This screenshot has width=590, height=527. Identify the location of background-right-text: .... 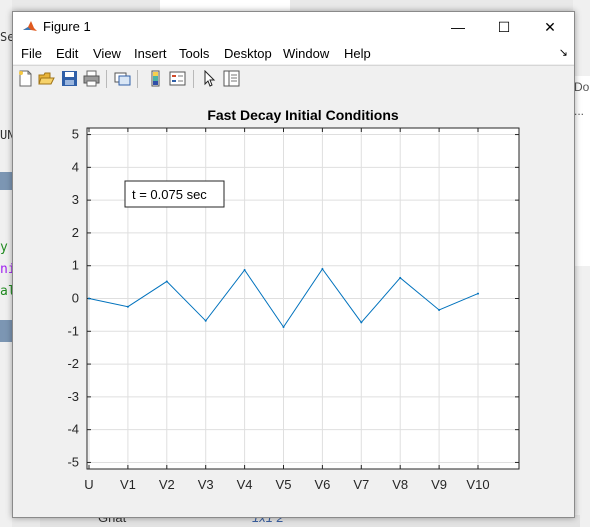
(579, 111).